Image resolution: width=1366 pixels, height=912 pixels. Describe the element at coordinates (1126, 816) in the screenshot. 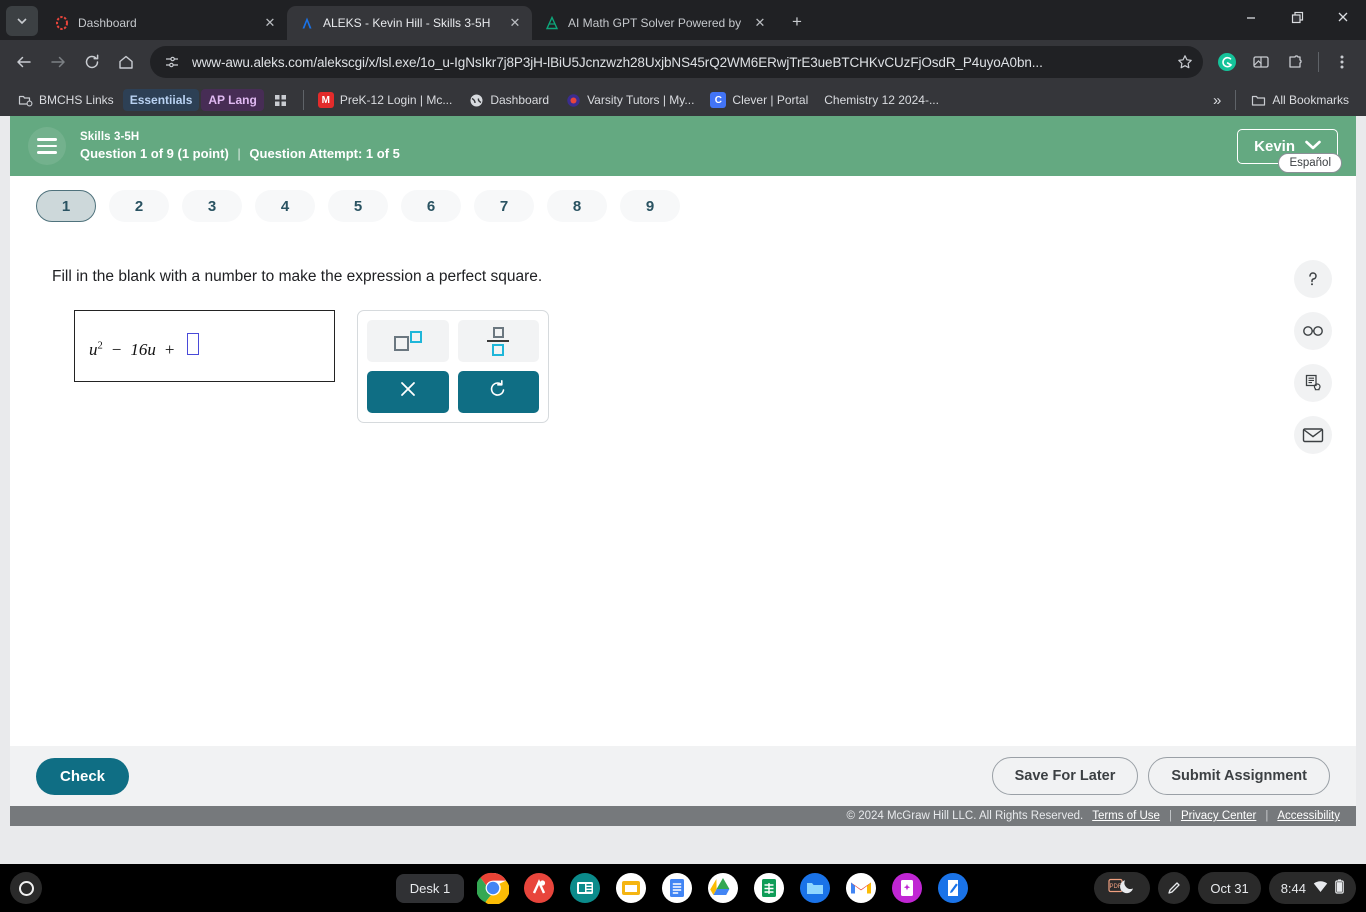

I see `terms-of-use-link: Terms of Use` at that location.